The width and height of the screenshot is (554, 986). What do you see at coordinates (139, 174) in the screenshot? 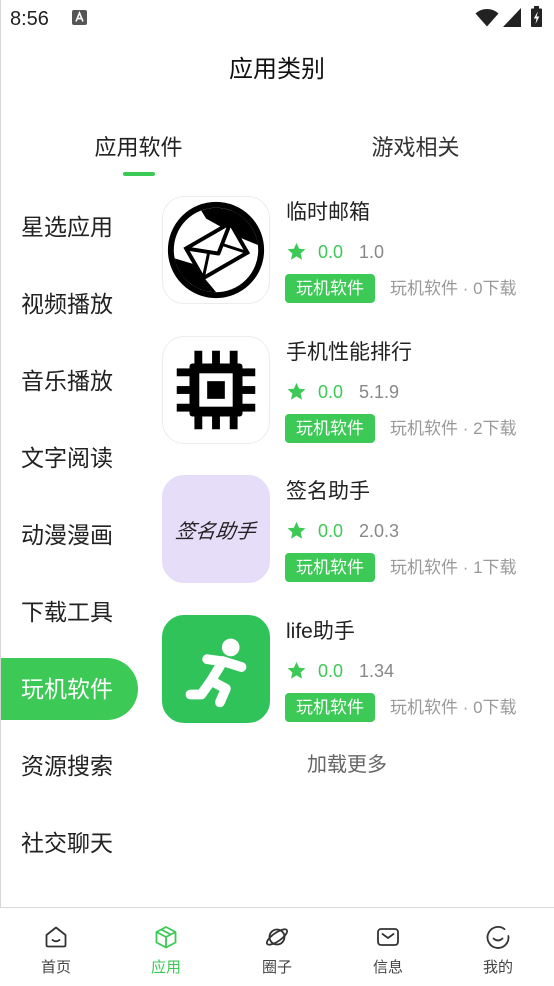
I see `tab-active-indicator` at bounding box center [139, 174].